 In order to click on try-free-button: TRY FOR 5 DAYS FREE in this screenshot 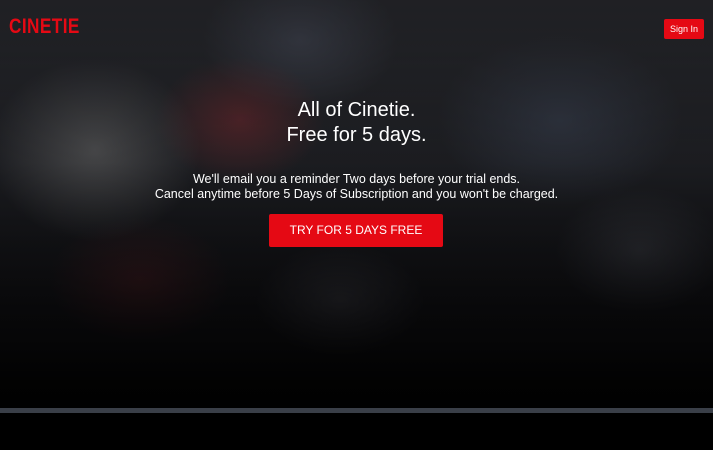, I will do `click(356, 230)`.